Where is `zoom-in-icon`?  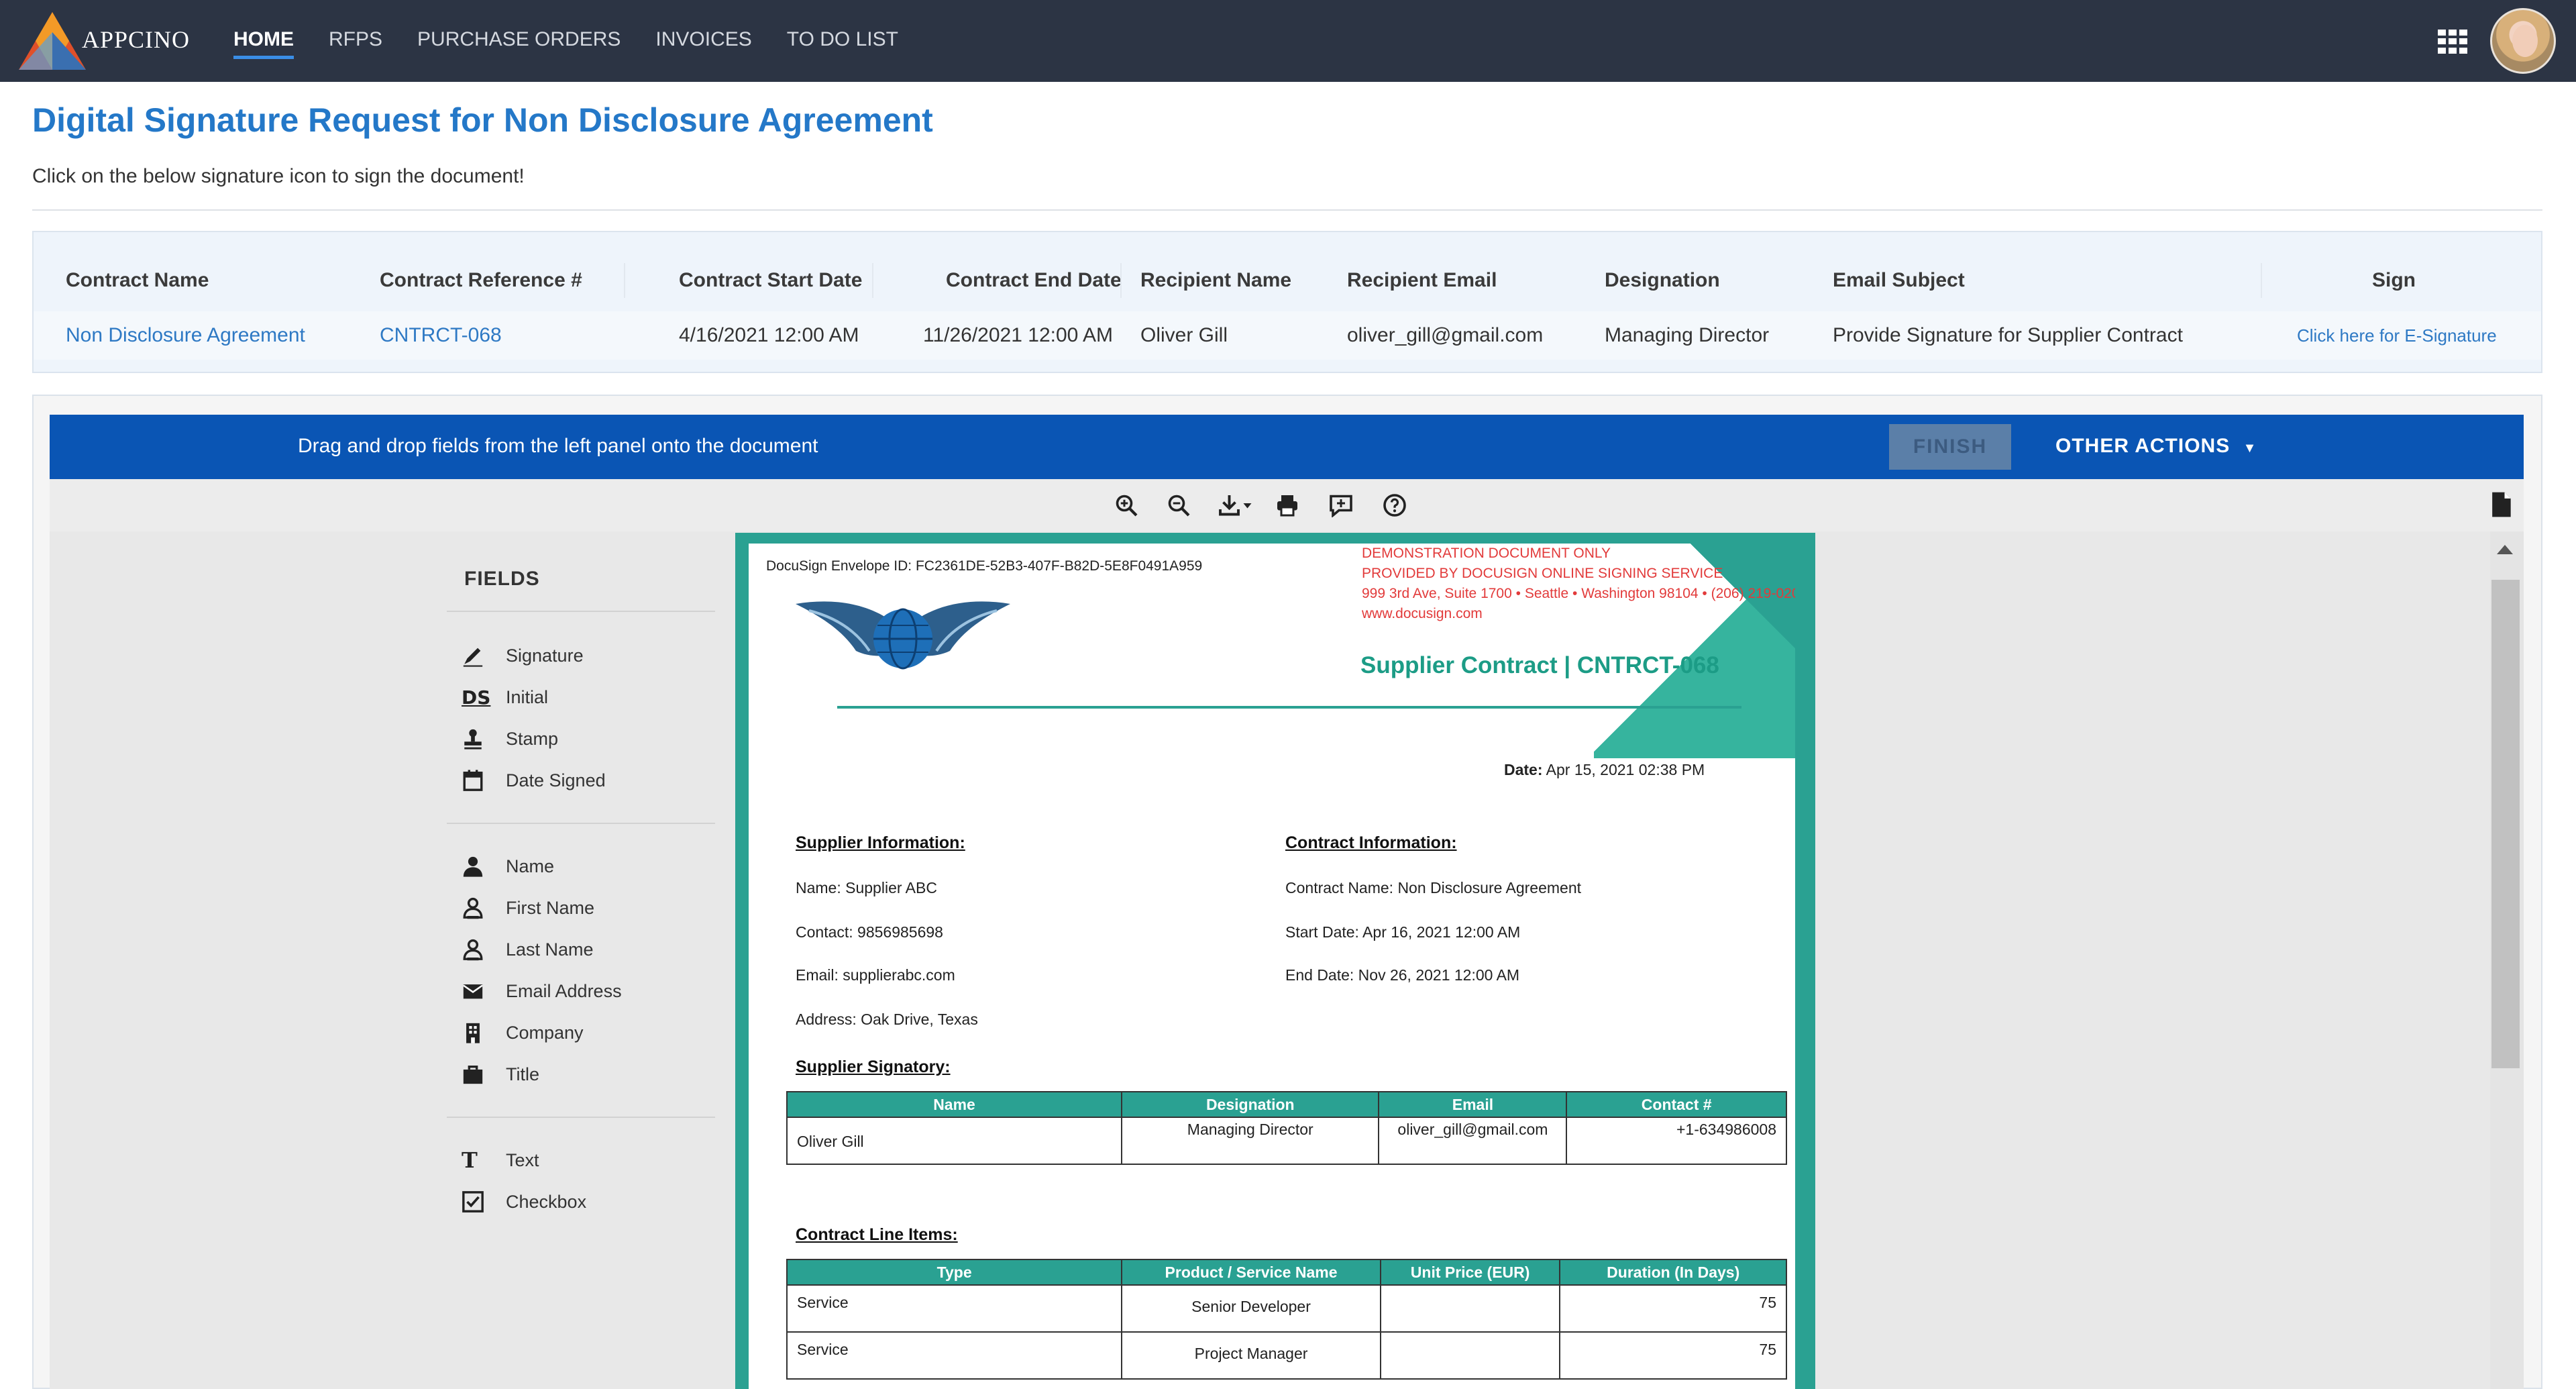
zoom-in-icon is located at coordinates (1126, 505).